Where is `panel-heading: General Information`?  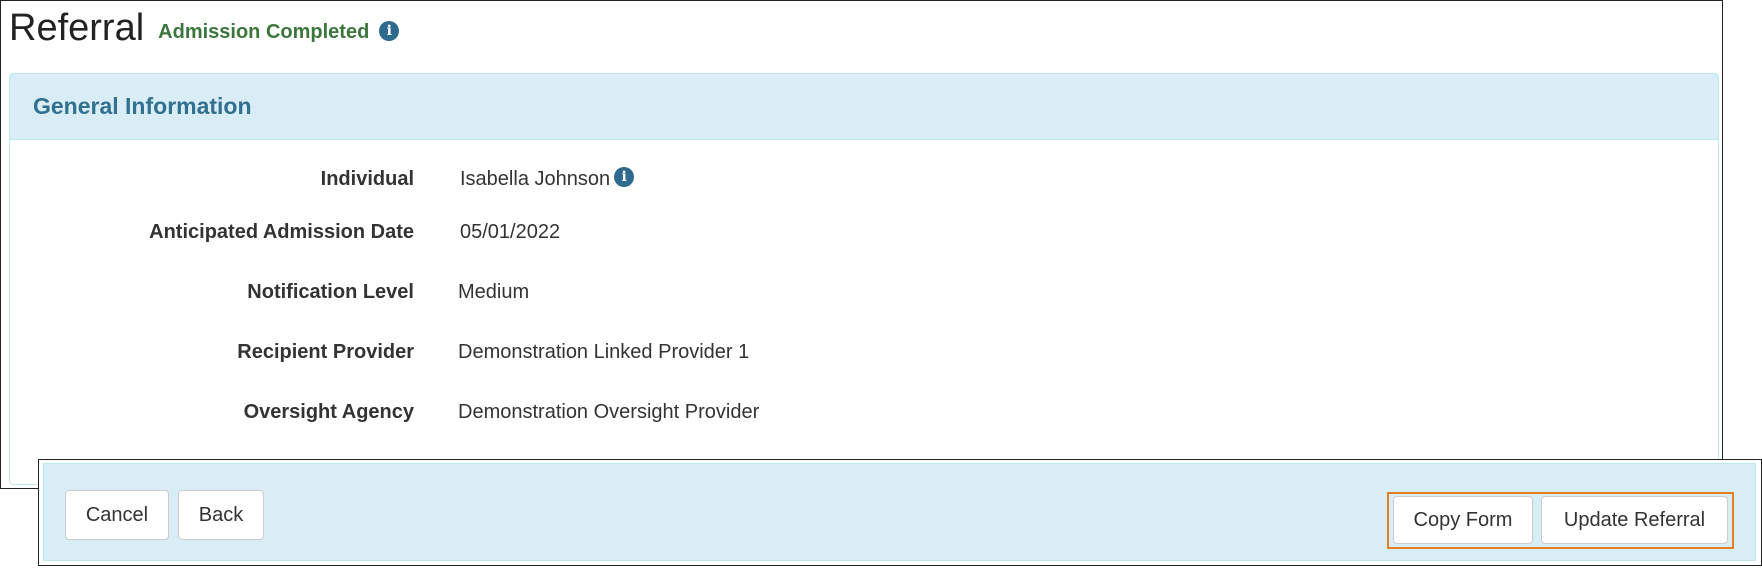 panel-heading: General Information is located at coordinates (864, 107).